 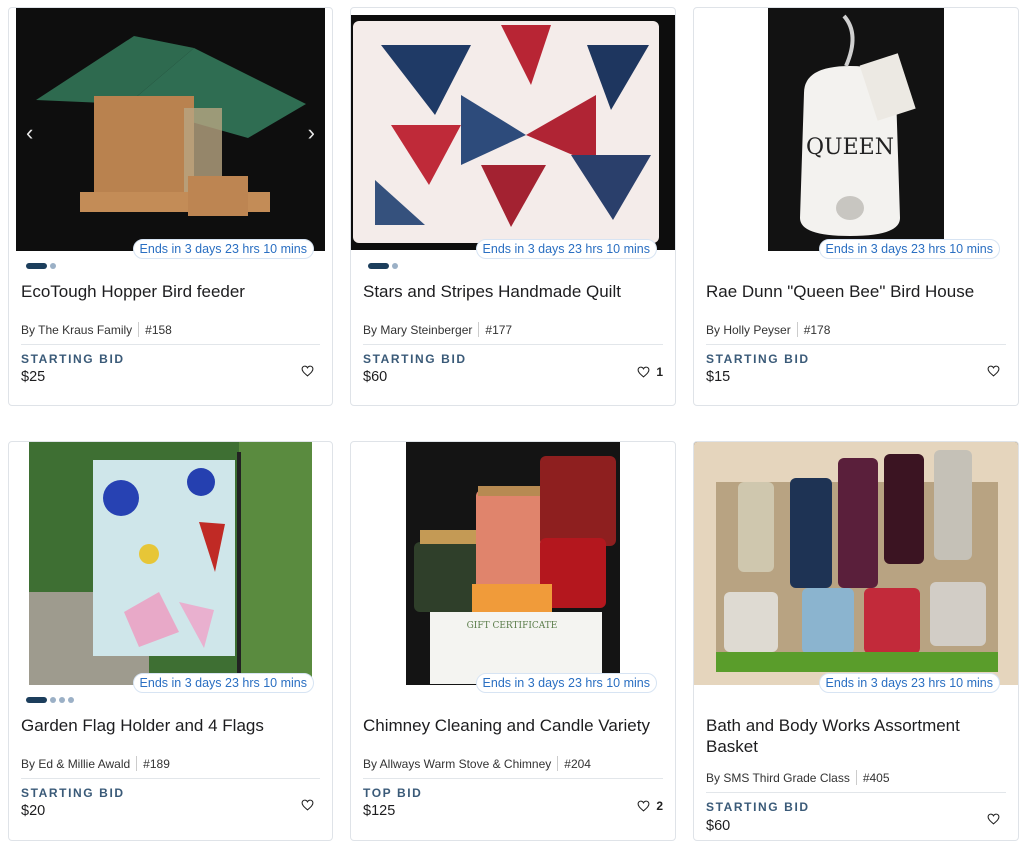 I want to click on gift-certificate-text: GIFT CERTIFICATE, so click(x=512, y=626).